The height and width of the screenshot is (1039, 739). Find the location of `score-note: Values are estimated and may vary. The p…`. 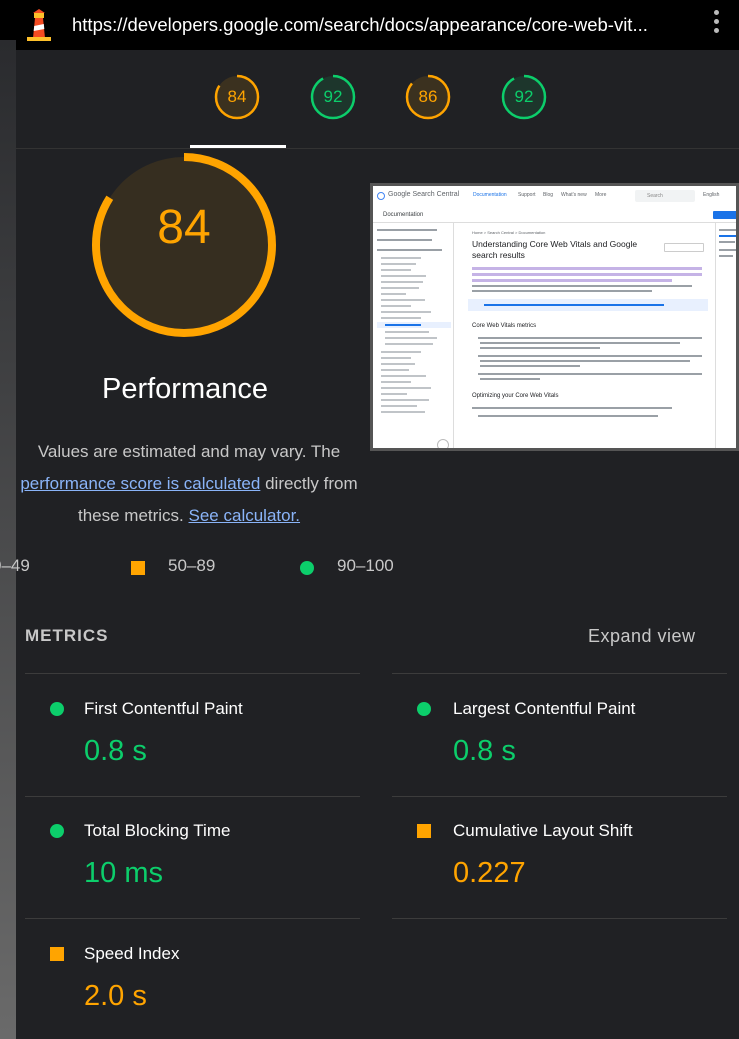

score-note: Values are estimated and may vary. The p… is located at coordinates (192, 484).